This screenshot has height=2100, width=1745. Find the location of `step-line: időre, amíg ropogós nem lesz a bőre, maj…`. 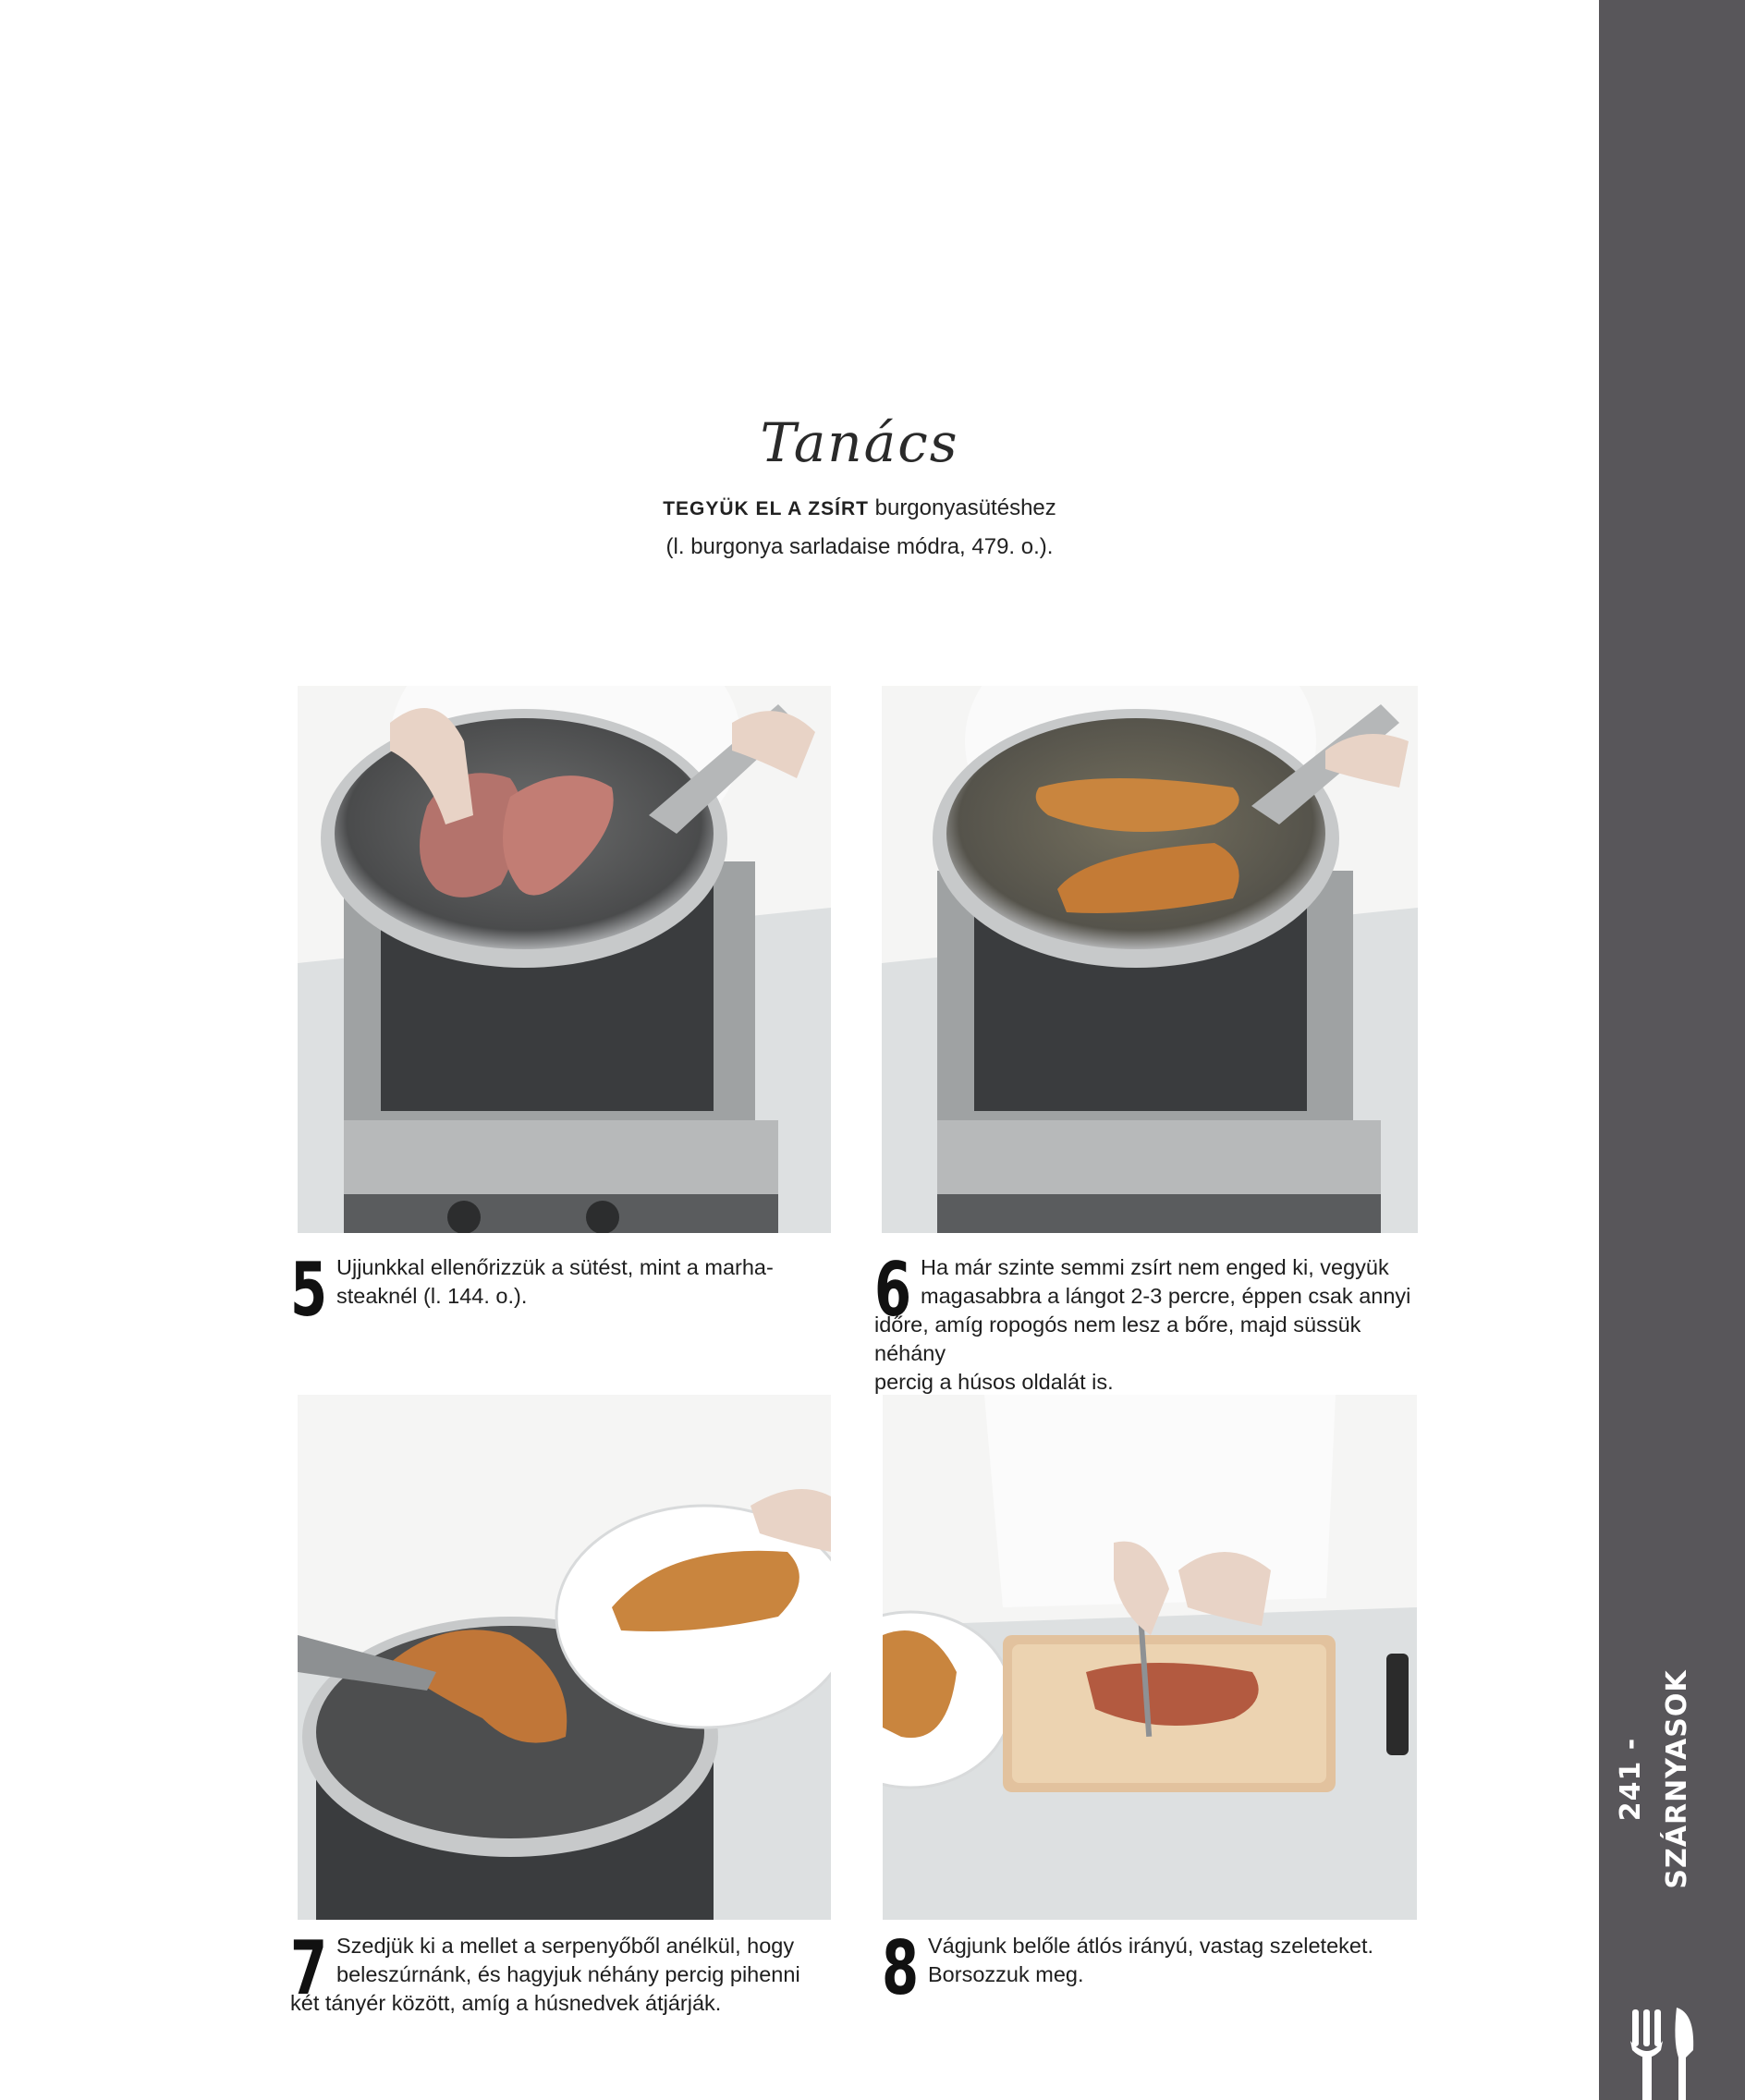

step-line: időre, amíg ropogós nem lesz a bőre, maj… is located at coordinates (1118, 1338).